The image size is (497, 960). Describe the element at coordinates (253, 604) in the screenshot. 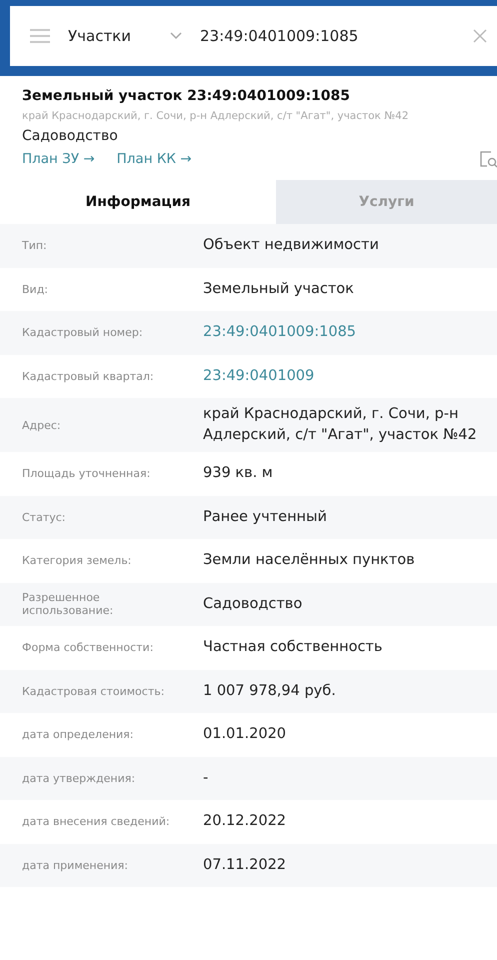

I see `field-value: Садоводство` at that location.